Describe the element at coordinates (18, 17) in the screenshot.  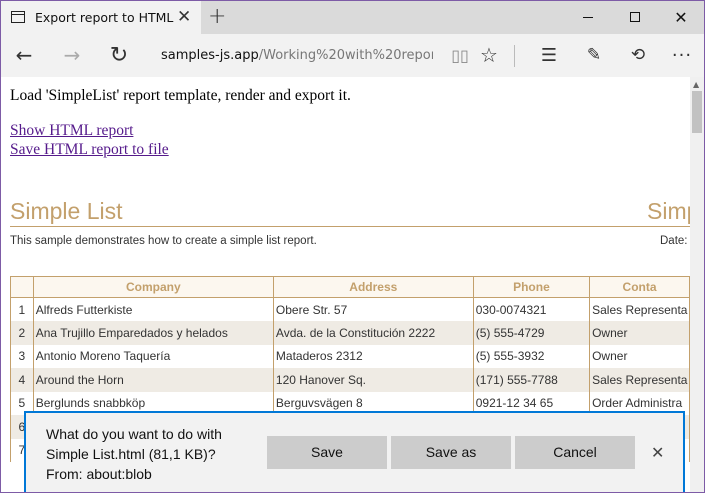
I see `page-icon` at that location.